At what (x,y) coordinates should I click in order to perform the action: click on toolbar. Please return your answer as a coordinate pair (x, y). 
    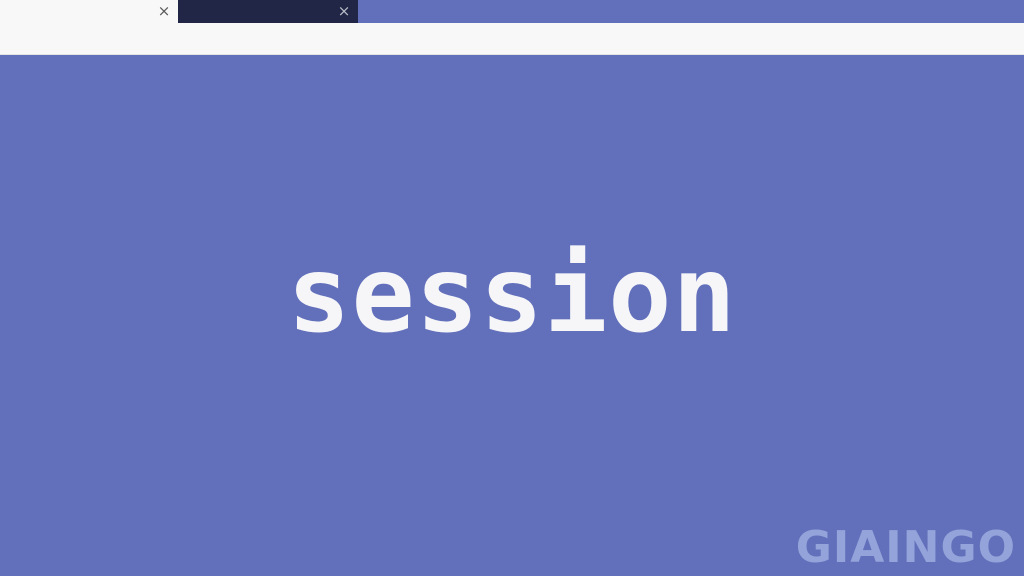
    Looking at the image, I should click on (512, 39).